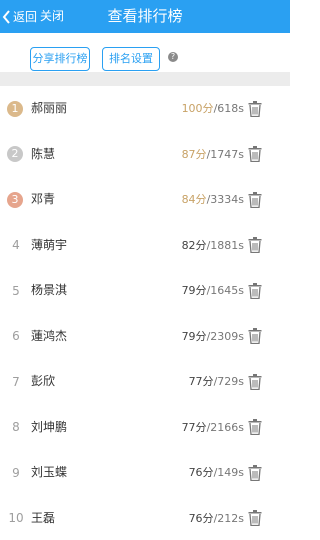  What do you see at coordinates (145, 291) in the screenshot?
I see `ranking-row: 5 杨景淇 79分/1645s` at bounding box center [145, 291].